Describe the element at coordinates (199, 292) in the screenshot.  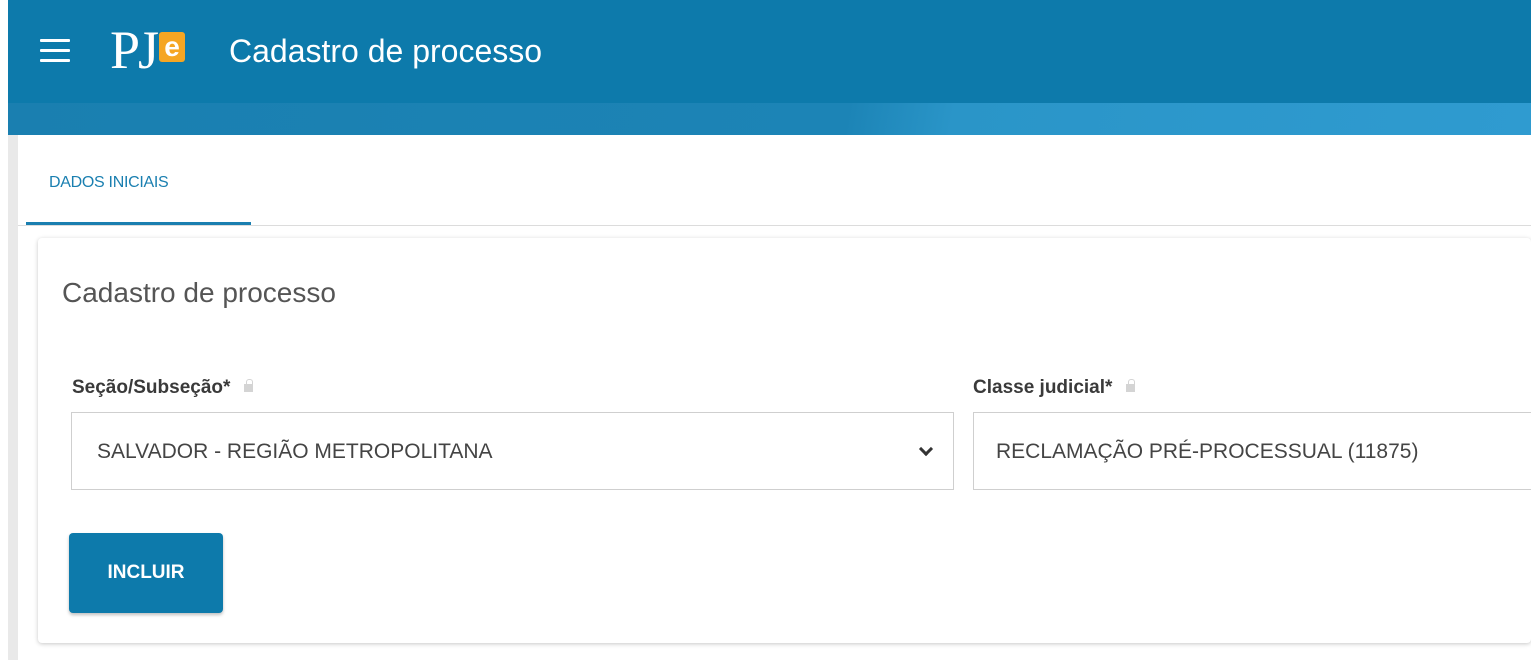
I see `form-title: Cadastro de processo` at that location.